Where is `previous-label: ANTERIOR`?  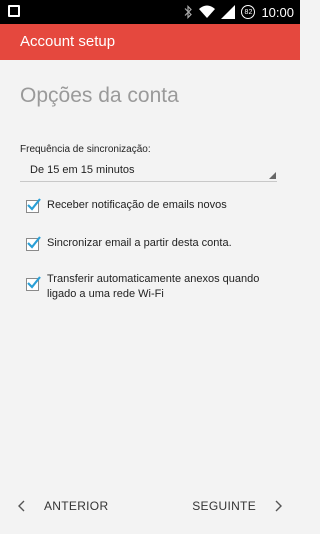 previous-label: ANTERIOR is located at coordinates (76, 506).